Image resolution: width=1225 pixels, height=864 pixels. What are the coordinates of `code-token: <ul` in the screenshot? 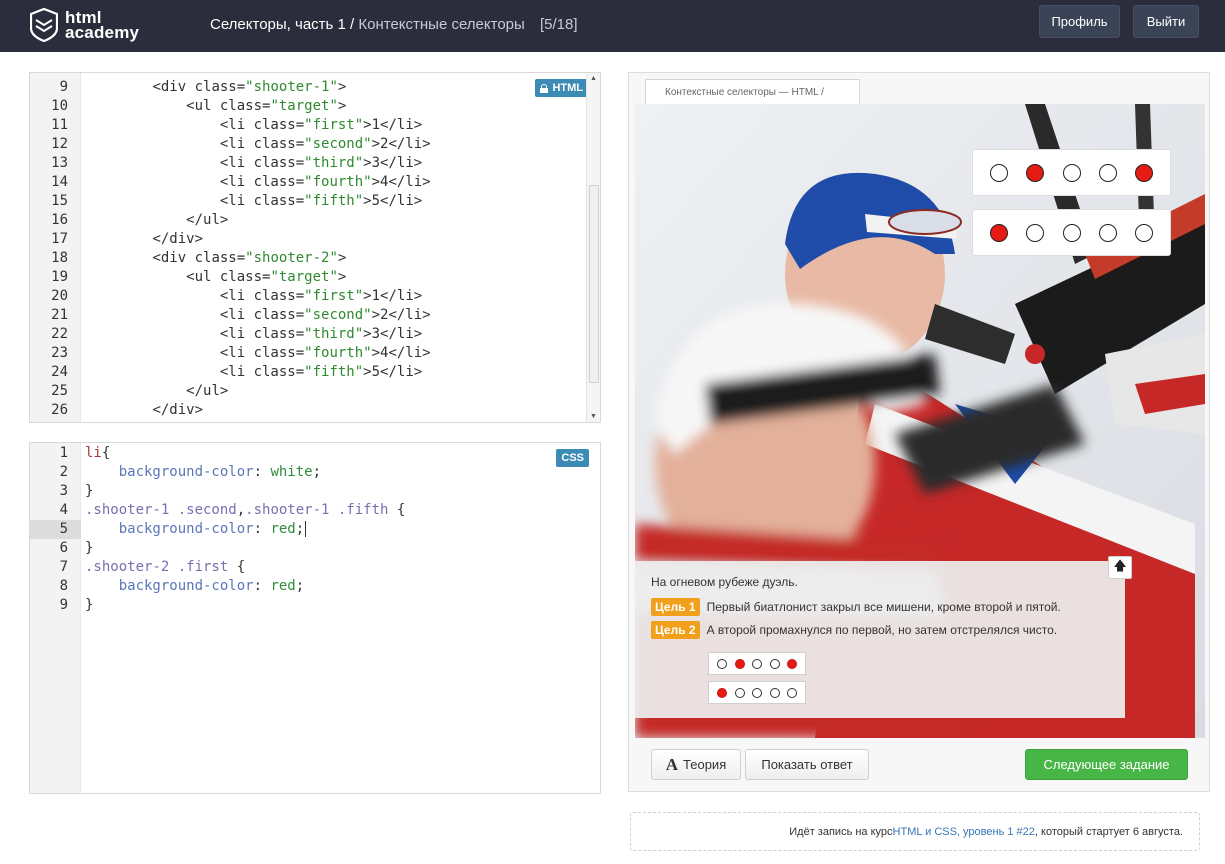 It's located at (203, 277).